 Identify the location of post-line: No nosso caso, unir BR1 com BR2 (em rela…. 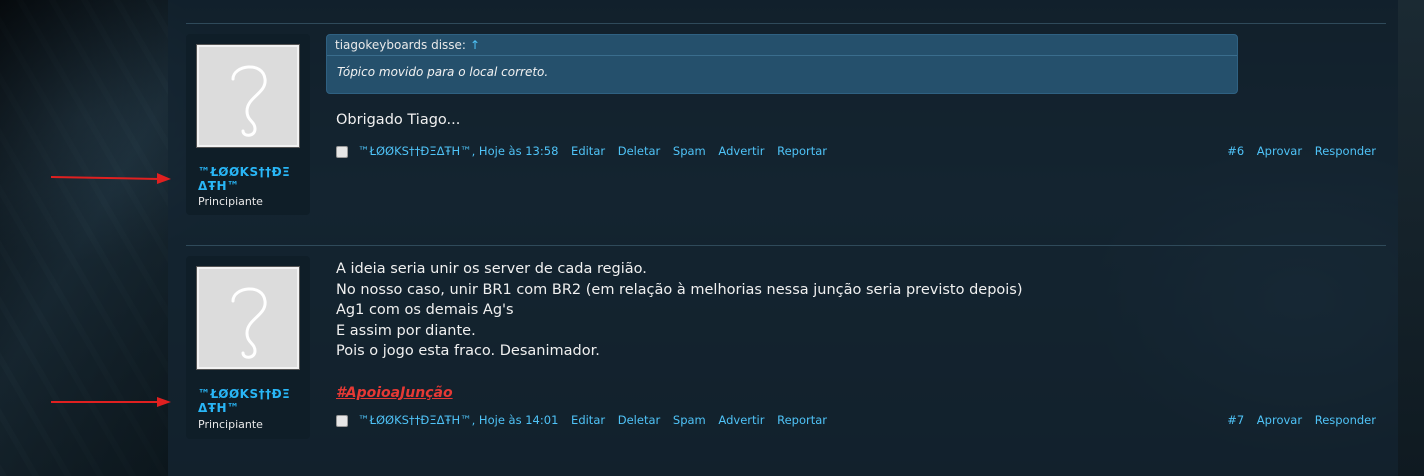
(679, 289).